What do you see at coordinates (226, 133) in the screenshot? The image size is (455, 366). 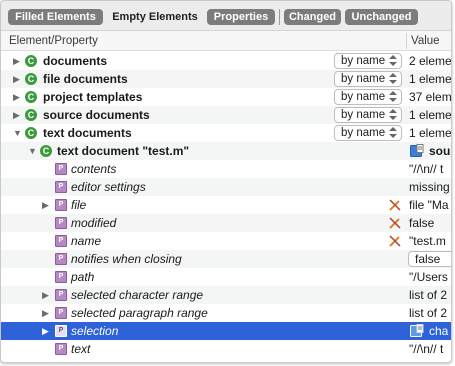 I see `tree-row-text-documents: ▼ C text documents by name 1 eleme` at bounding box center [226, 133].